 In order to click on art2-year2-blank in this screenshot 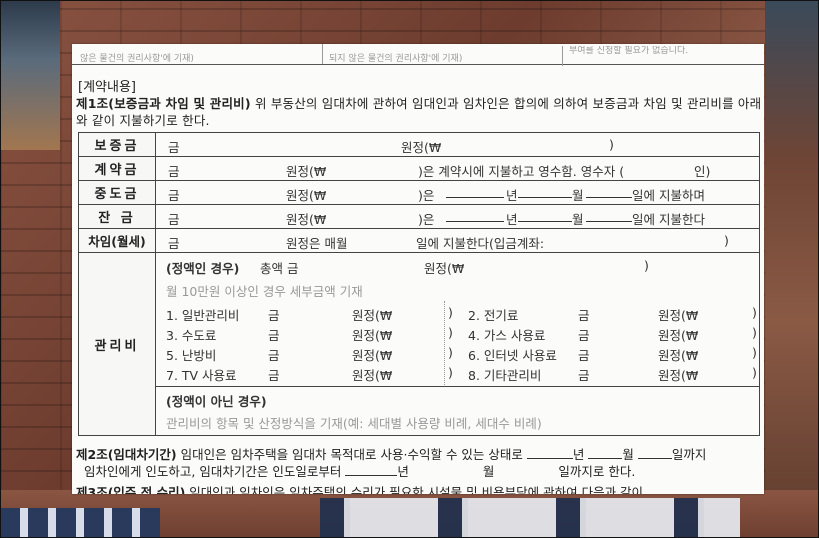, I will do `click(371, 469)`.